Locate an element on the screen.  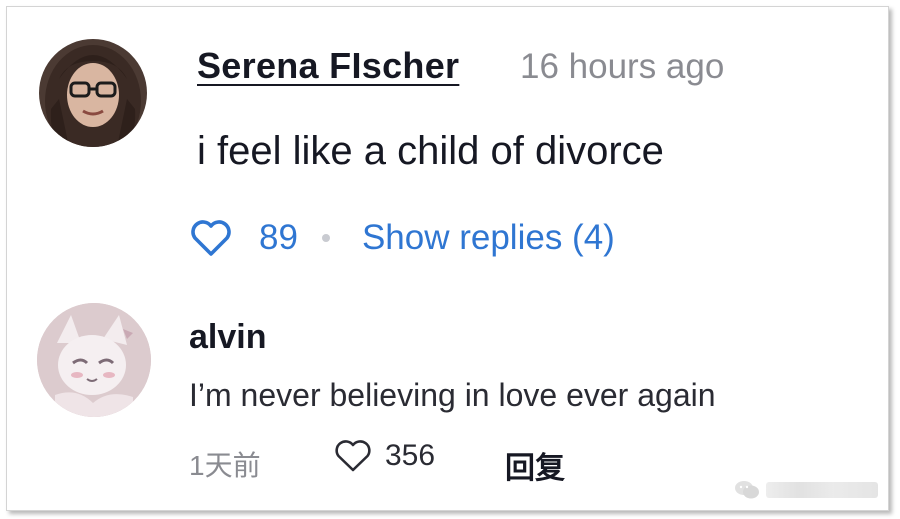
watermark-text-blurred is located at coordinates (822, 490).